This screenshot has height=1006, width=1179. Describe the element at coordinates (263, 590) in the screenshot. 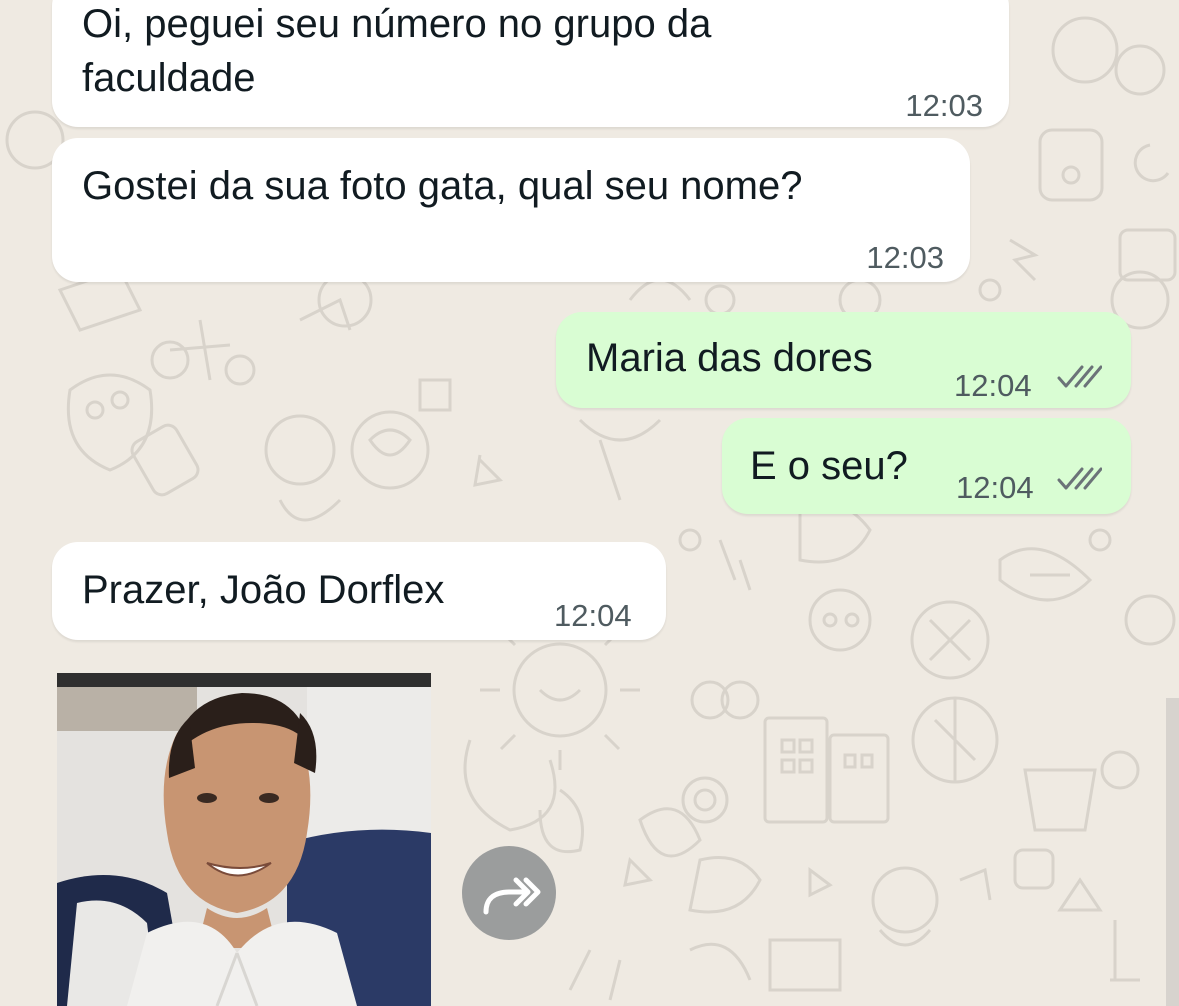

I see `message-text: Prazer, João Dorflex` at that location.